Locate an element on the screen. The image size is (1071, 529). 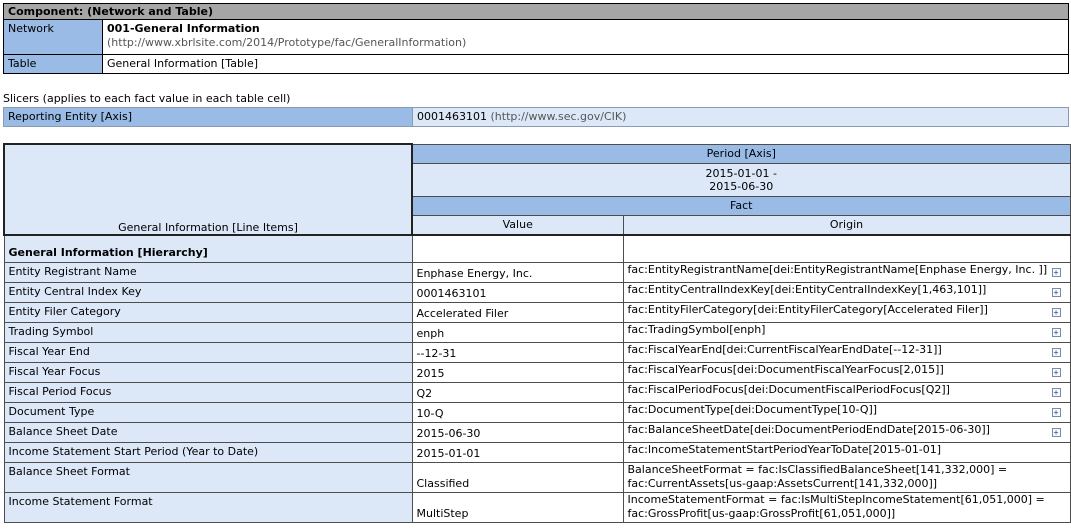
slicer-value-uri: (http://www.sec.gov/CIK) is located at coordinates (558, 116).